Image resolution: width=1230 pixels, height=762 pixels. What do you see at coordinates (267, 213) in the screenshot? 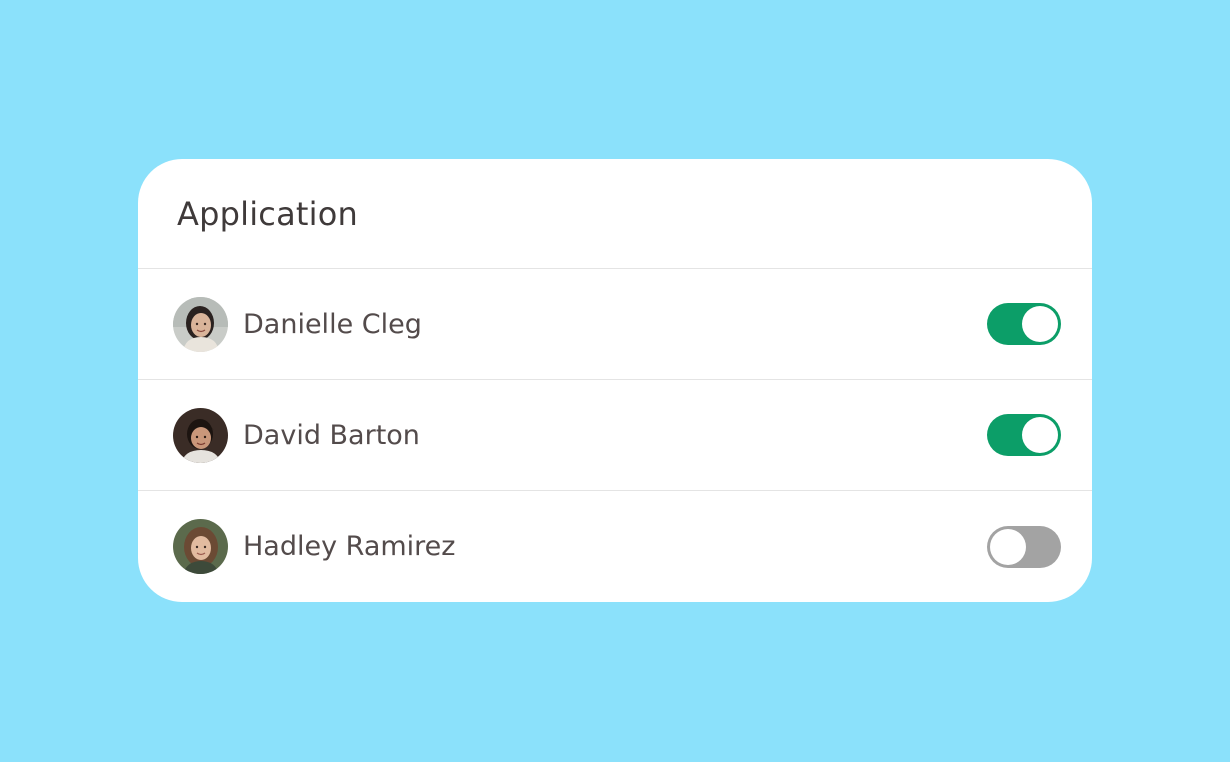
I see `card-title: Application` at bounding box center [267, 213].